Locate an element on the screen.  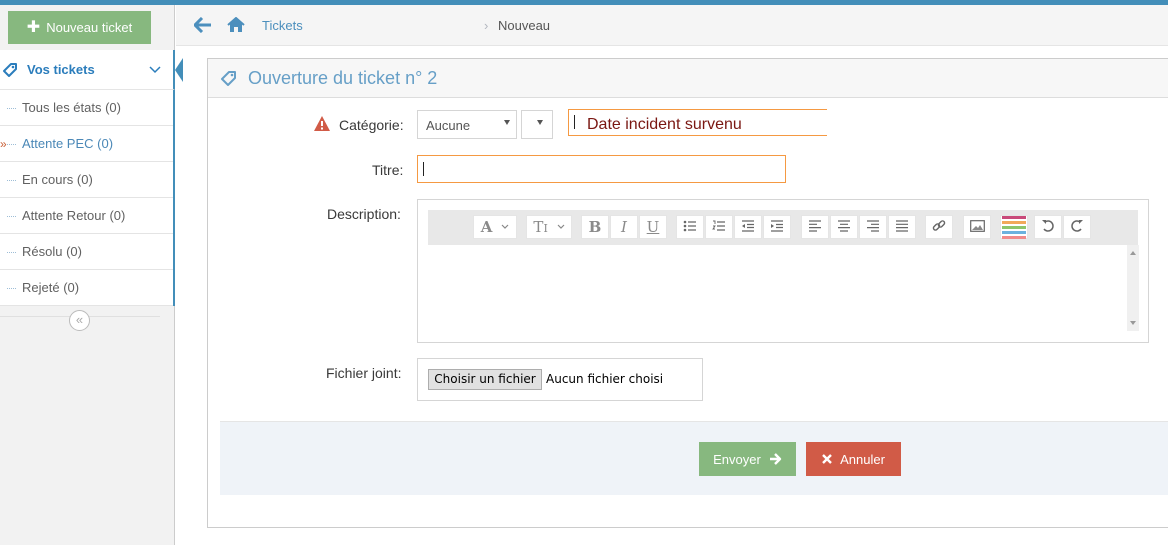
indent-icon is located at coordinates (777, 226).